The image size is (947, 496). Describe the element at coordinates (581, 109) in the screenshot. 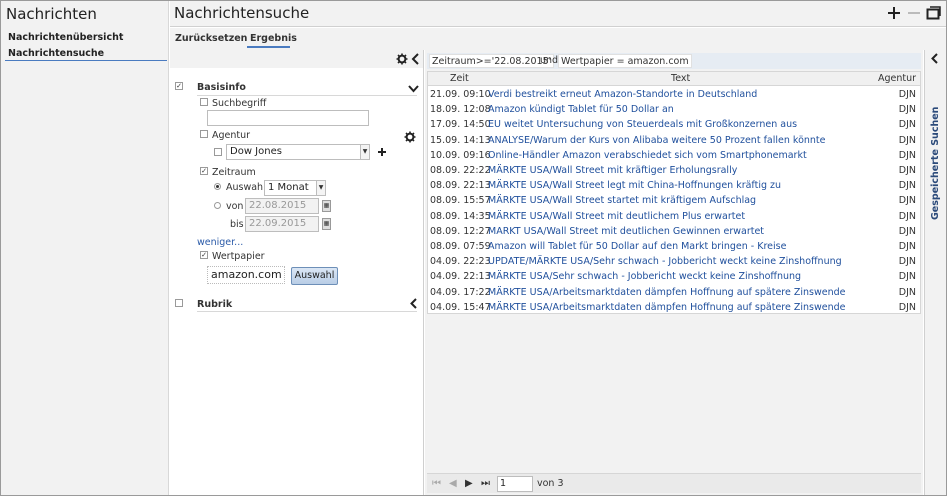

I see `row-headline-link: Amazon kündigt Tablet für 50 Dollar an` at that location.